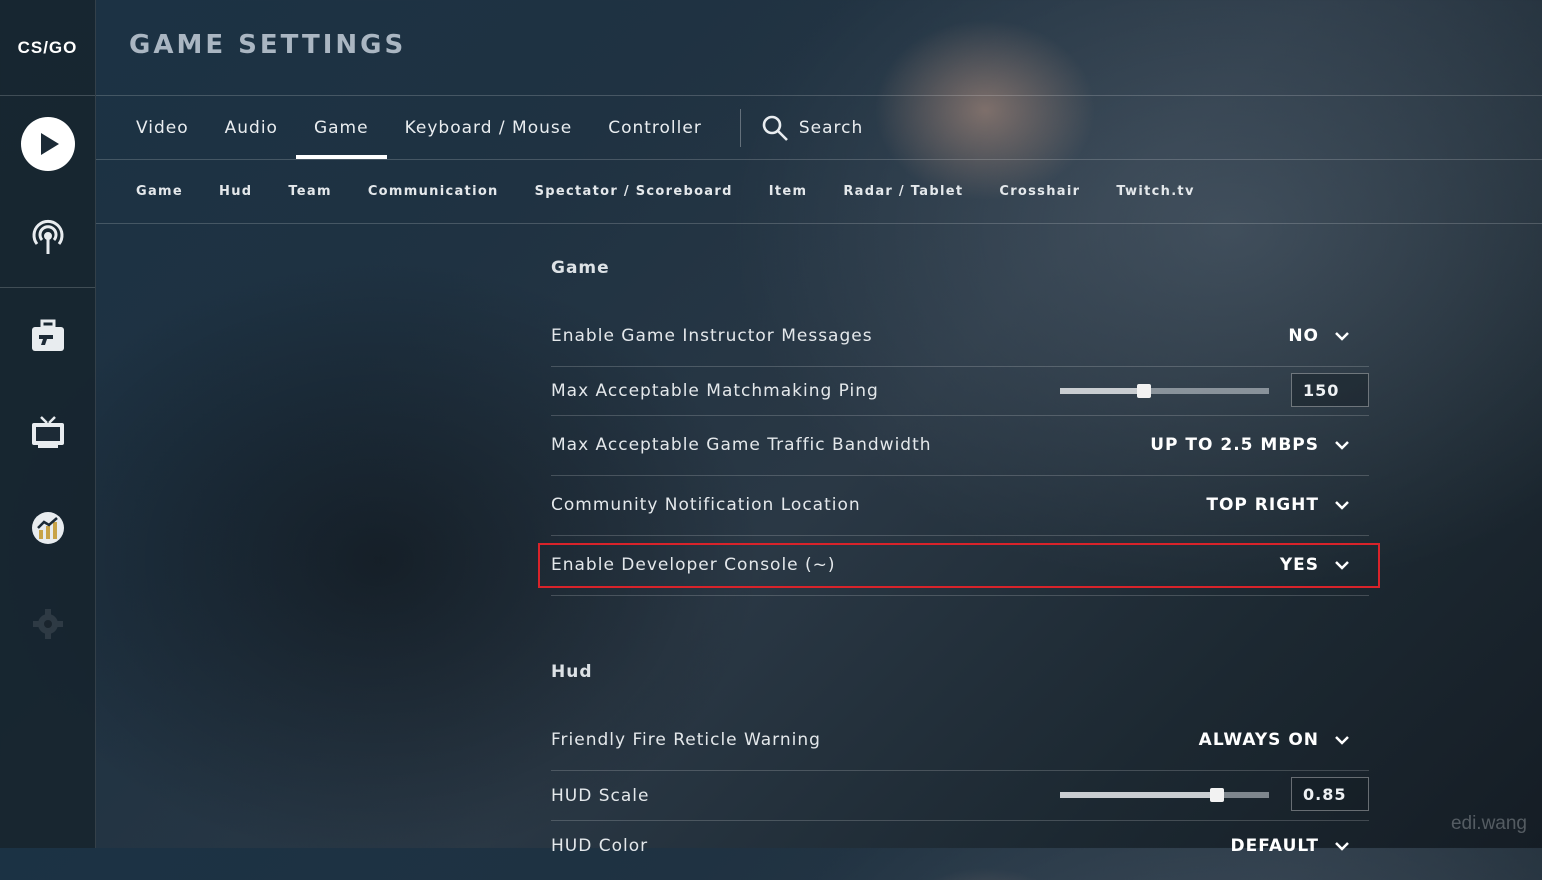 The width and height of the screenshot is (1542, 880). I want to click on inventory-icon, so click(47, 335).